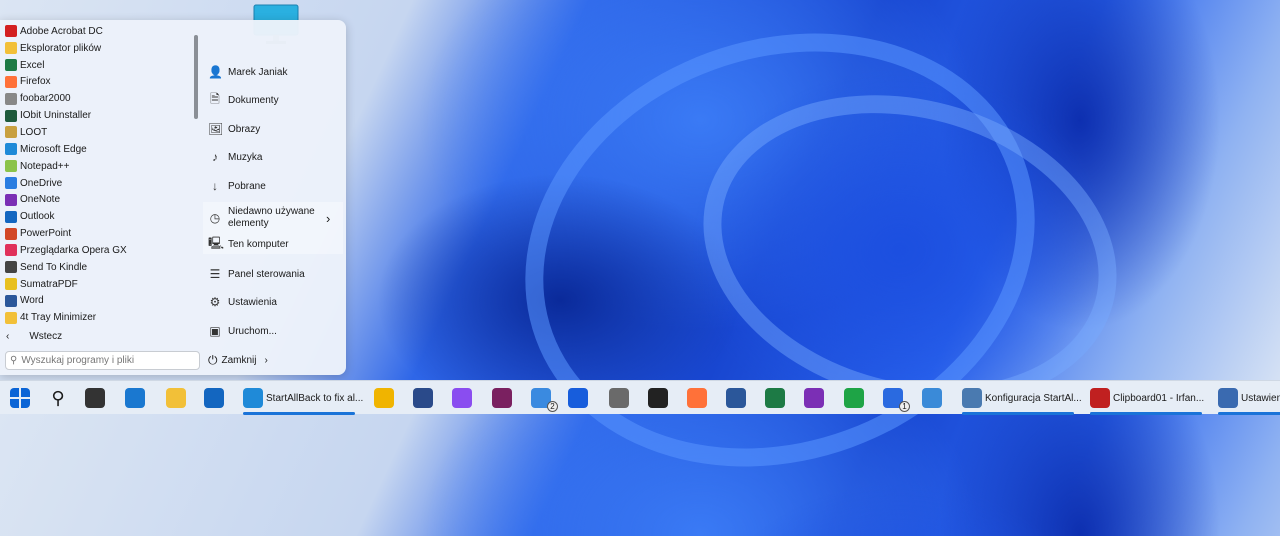 The height and width of the screenshot is (536, 1280). I want to click on file-explorer-icon, so click(176, 398).